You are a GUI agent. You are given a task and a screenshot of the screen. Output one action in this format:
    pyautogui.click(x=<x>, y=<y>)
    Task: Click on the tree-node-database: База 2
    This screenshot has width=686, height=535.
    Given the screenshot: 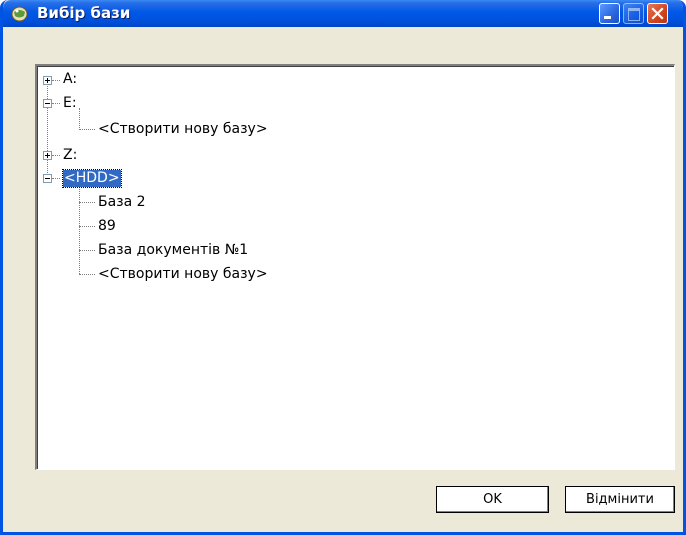 What is the action you would take?
    pyautogui.click(x=122, y=202)
    